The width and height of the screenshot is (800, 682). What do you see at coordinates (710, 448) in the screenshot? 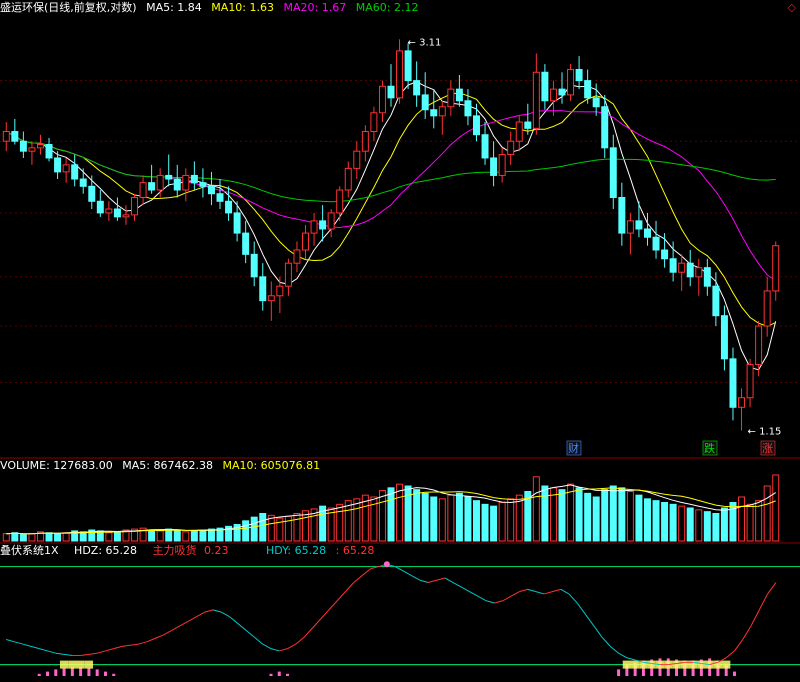
I see `event-badge-die: 跌` at bounding box center [710, 448].